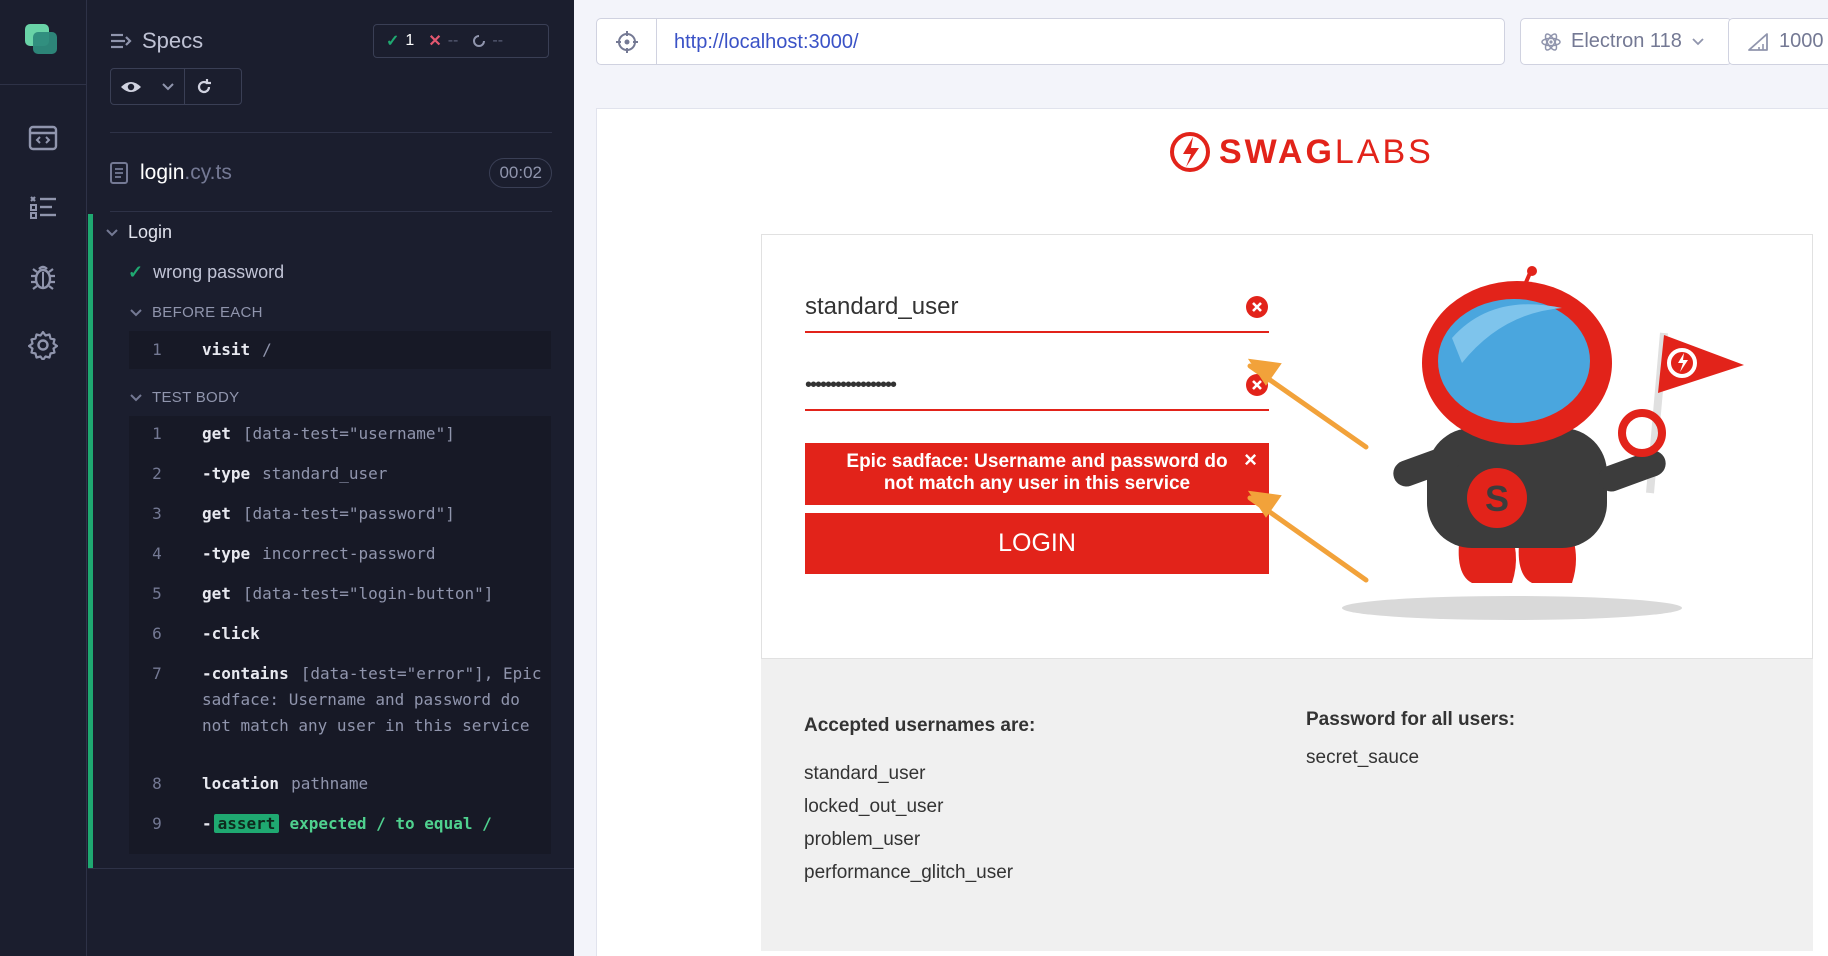  What do you see at coordinates (1543, 443) in the screenshot?
I see `swag-bot-illustration: S` at bounding box center [1543, 443].